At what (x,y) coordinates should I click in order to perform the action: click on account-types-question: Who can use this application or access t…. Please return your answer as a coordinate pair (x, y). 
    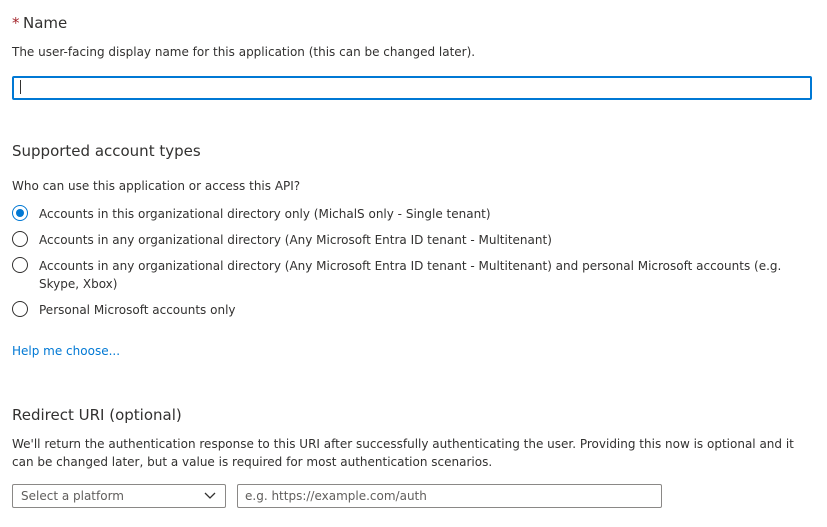
    Looking at the image, I should click on (156, 186).